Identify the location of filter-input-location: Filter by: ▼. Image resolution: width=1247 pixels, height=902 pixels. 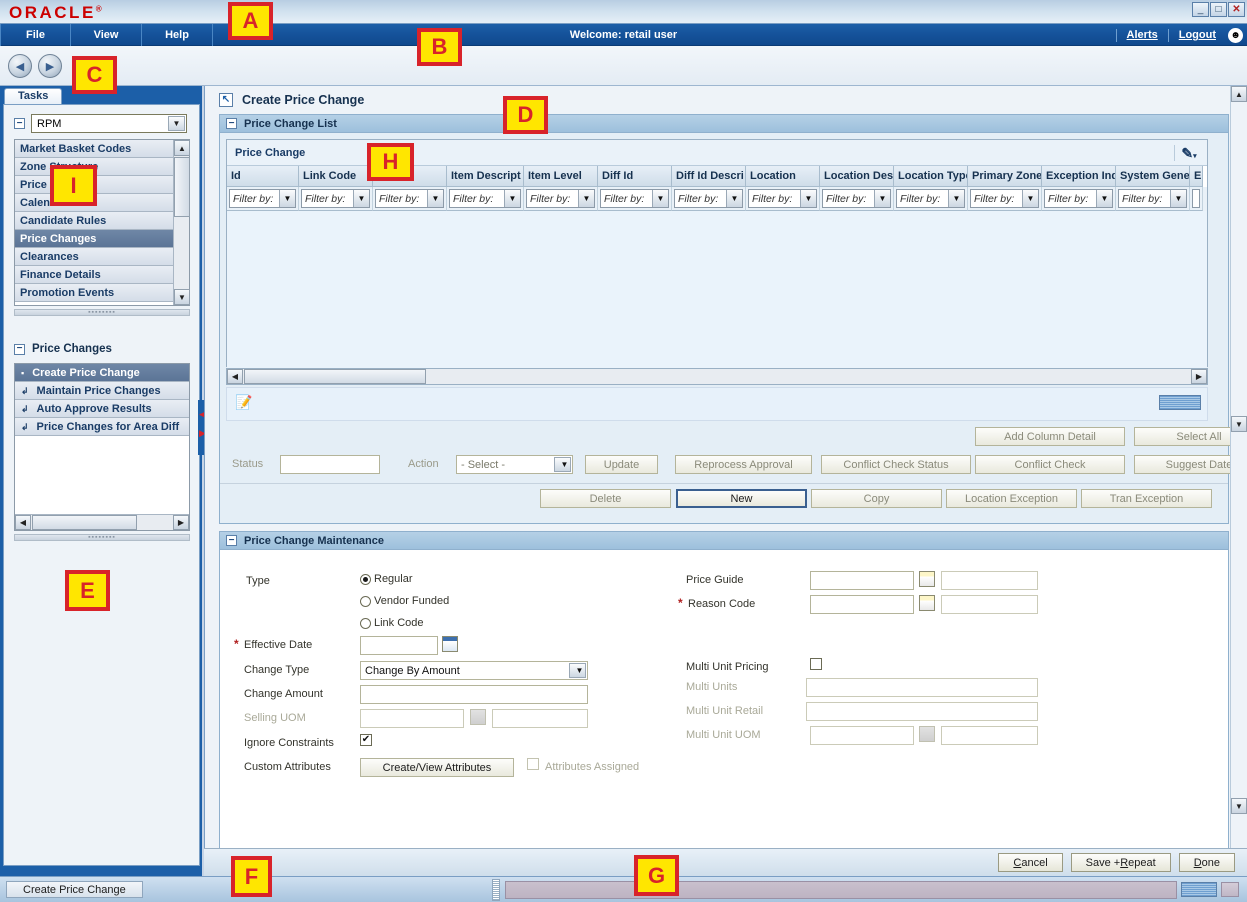
(782, 198).